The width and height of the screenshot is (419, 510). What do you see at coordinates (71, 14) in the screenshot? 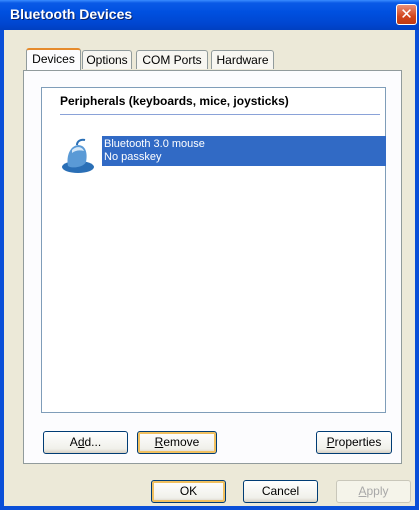
I see `window-title: Bluetooth Devices` at bounding box center [71, 14].